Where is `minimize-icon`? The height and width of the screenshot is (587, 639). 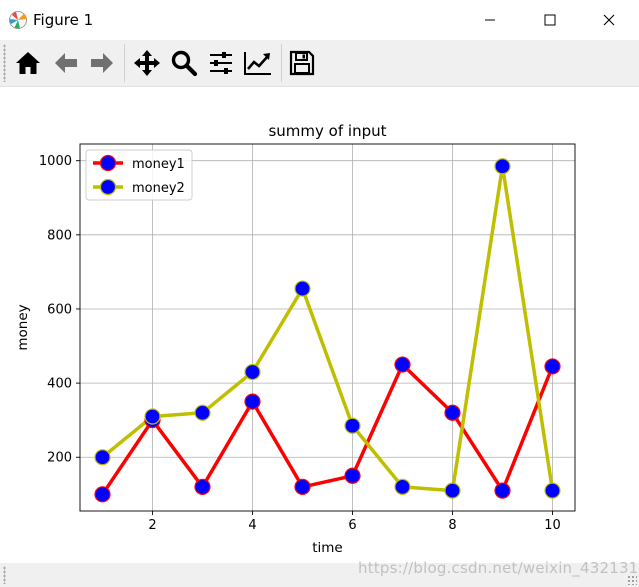 minimize-icon is located at coordinates (490, 20).